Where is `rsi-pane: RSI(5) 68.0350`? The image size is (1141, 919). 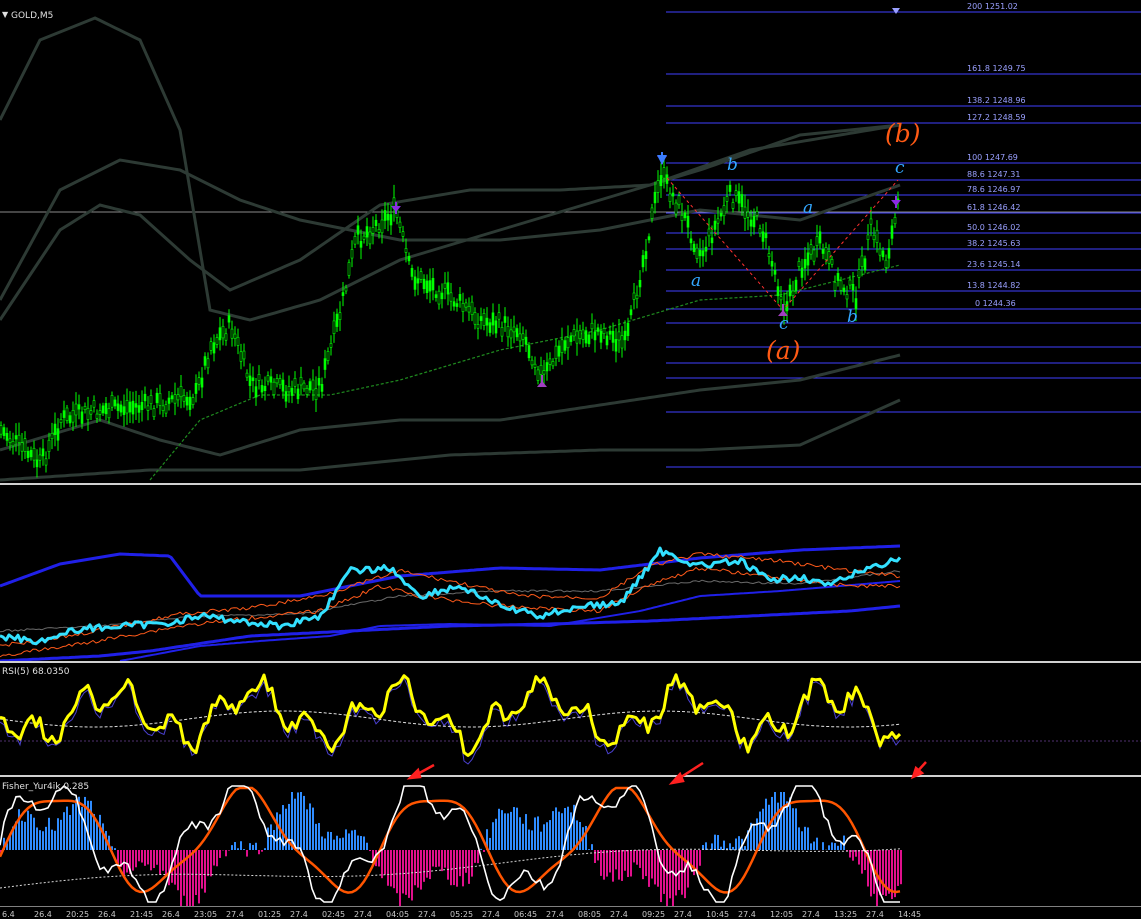 rsi-pane: RSI(5) 68.0350 is located at coordinates (570, 719).